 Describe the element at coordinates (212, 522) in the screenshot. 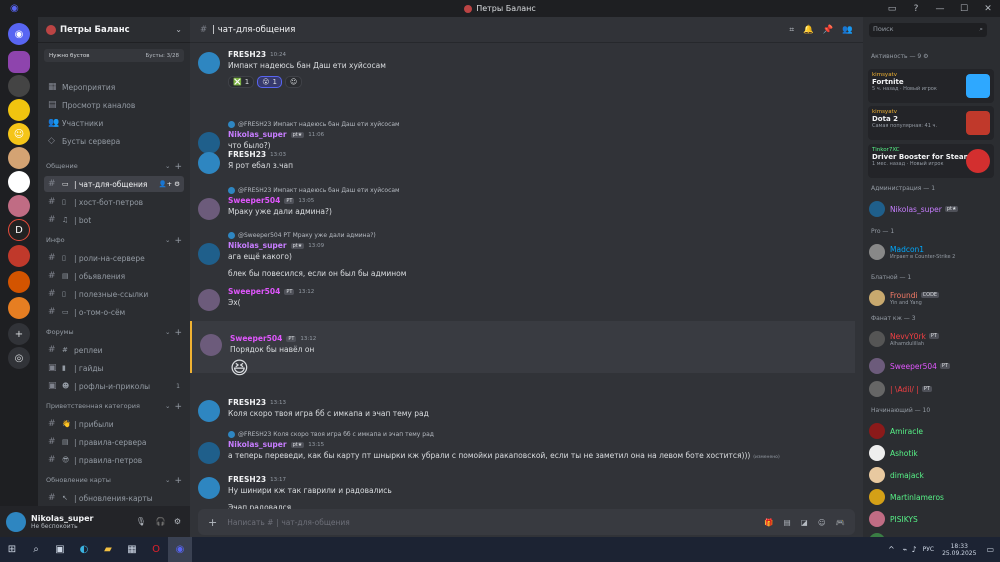

I see `add-attachment-icon: +` at that location.